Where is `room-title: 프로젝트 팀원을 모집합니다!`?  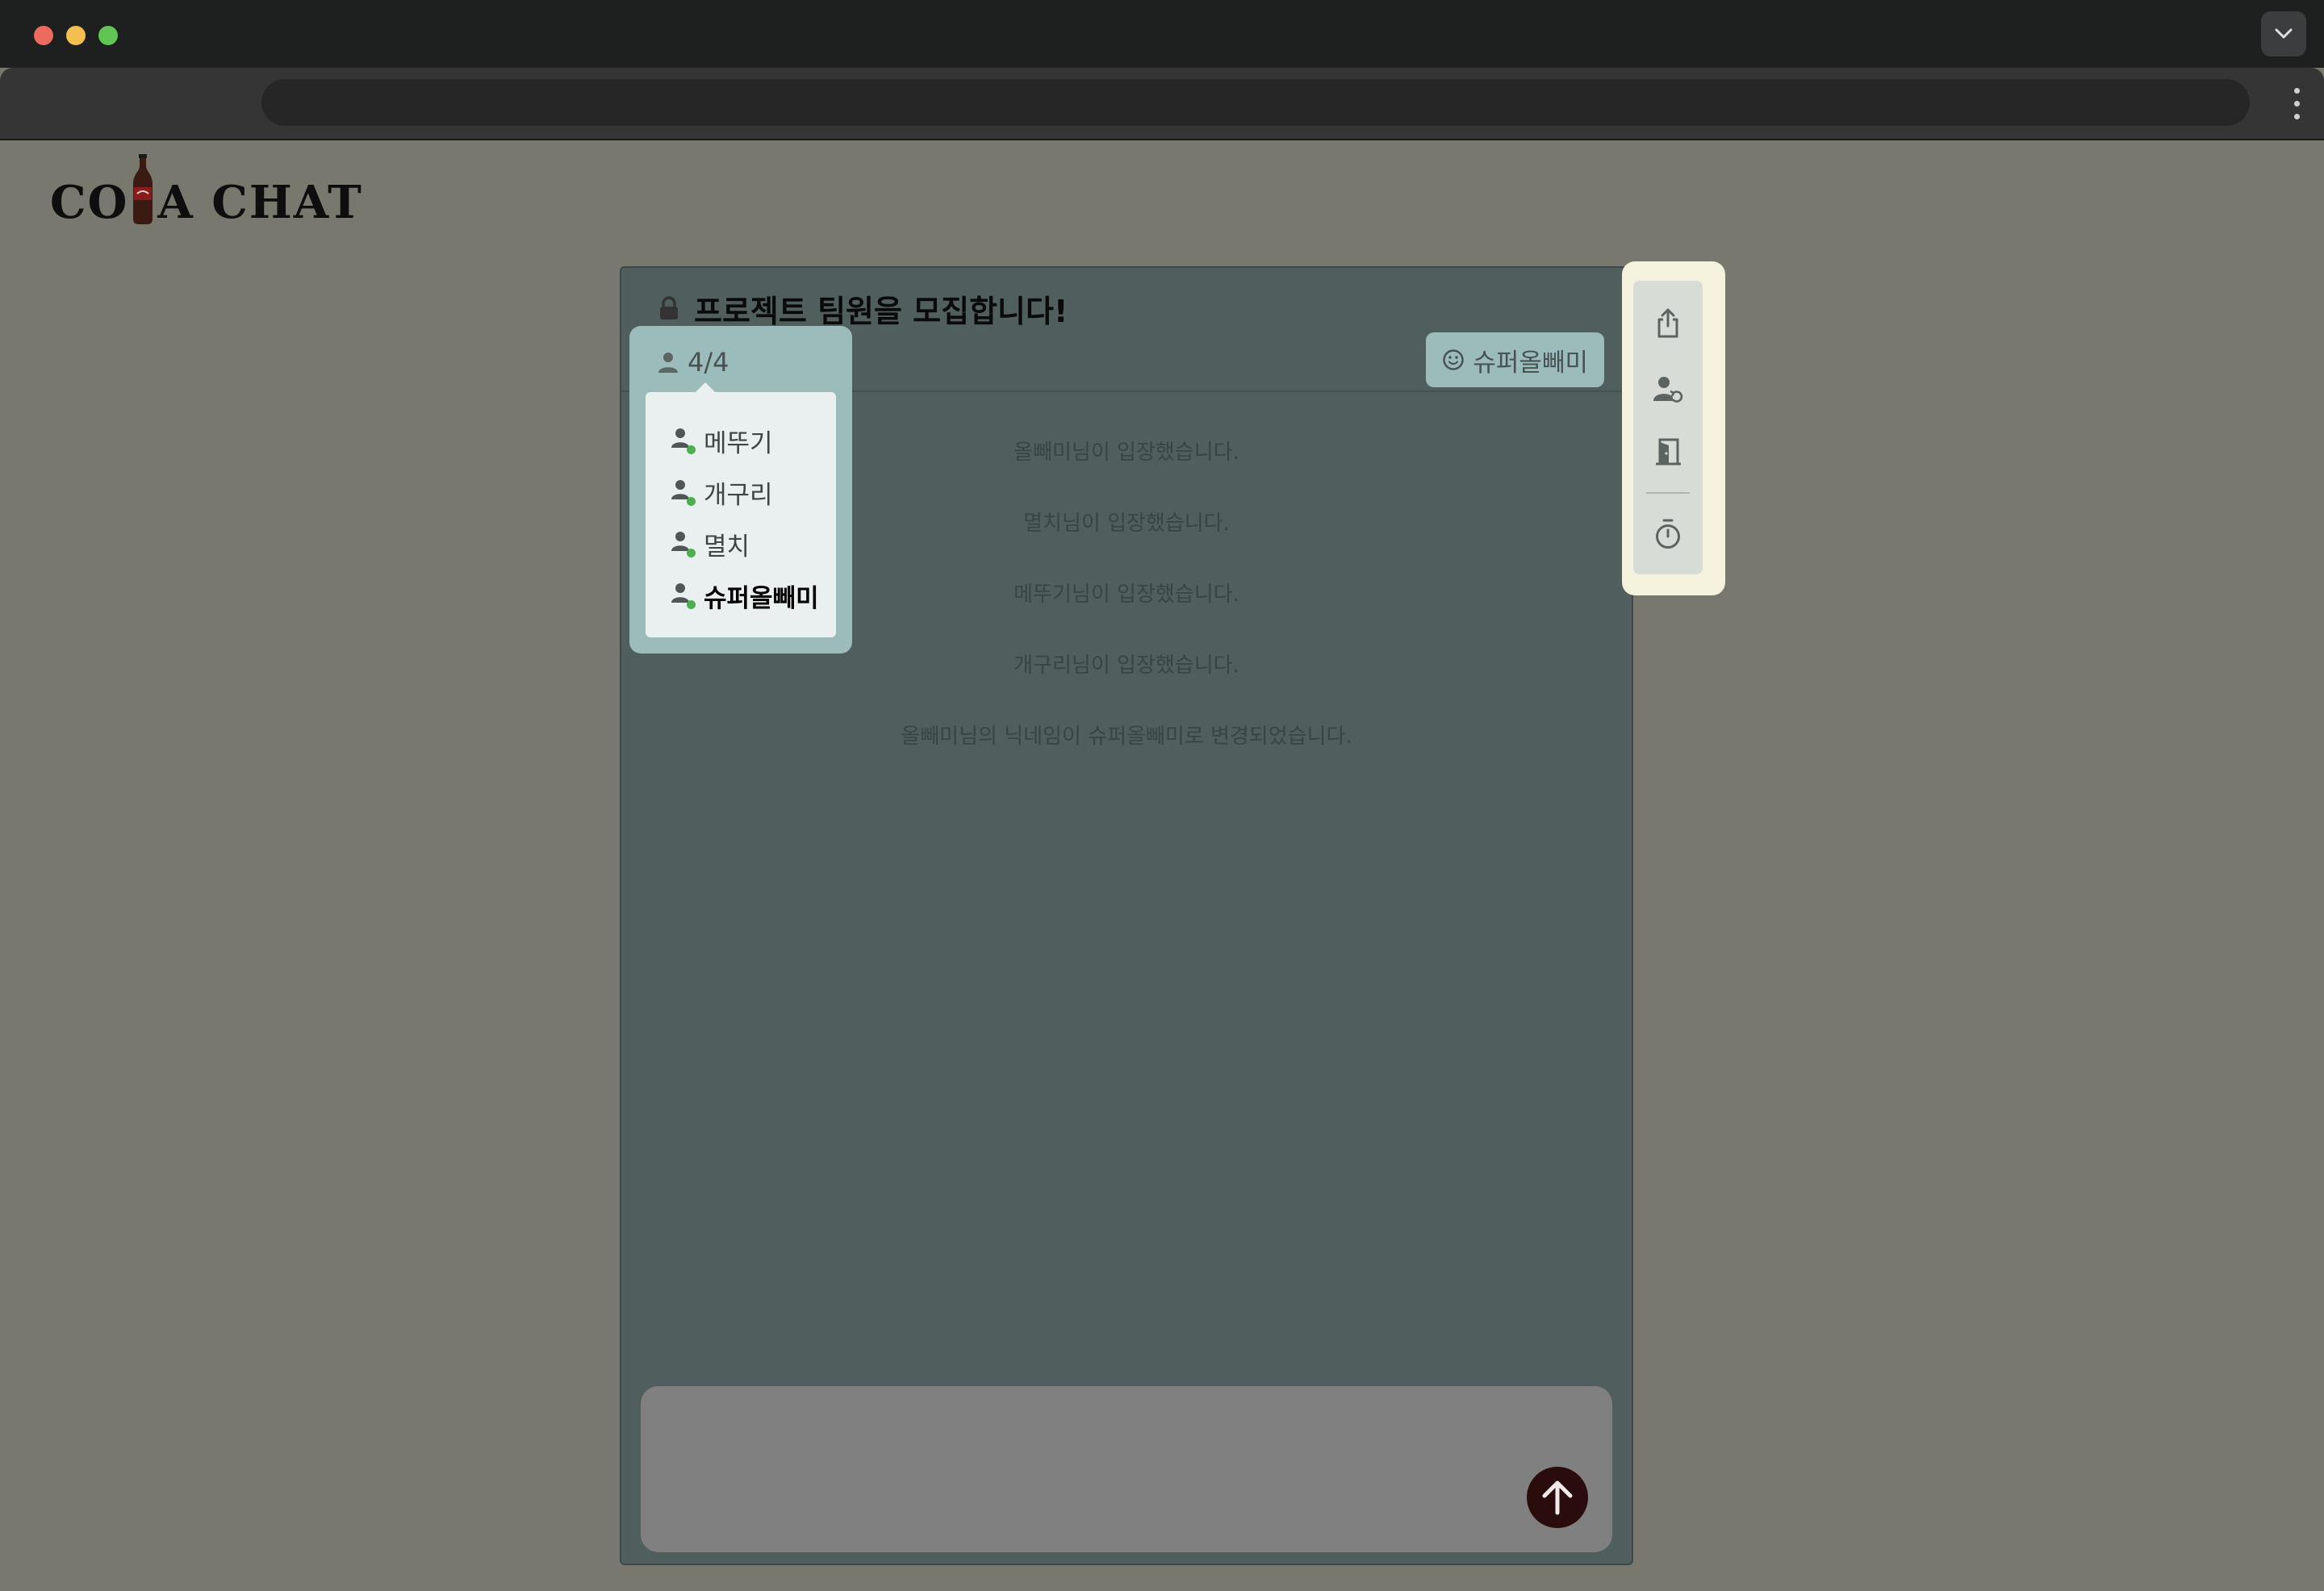
room-title: 프로젝트 팀원을 모집합니다! is located at coordinates (881, 311).